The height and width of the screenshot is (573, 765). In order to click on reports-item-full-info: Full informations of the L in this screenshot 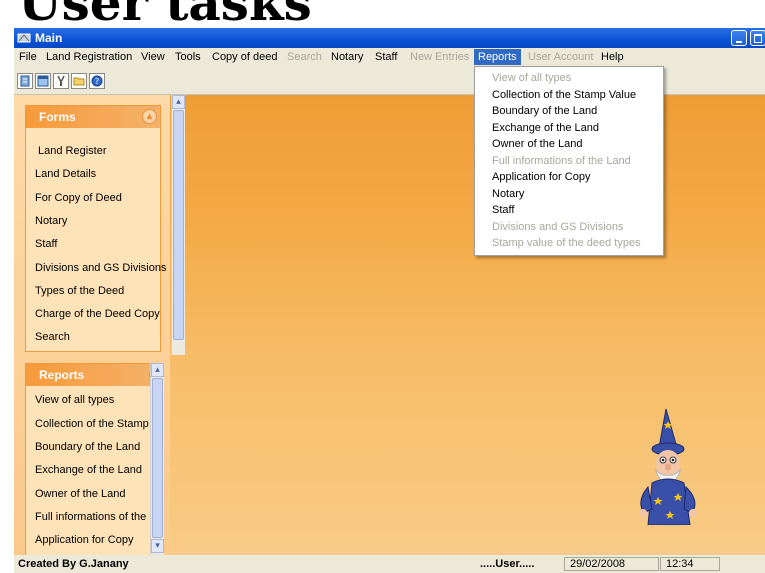, I will do `click(95, 517)`.